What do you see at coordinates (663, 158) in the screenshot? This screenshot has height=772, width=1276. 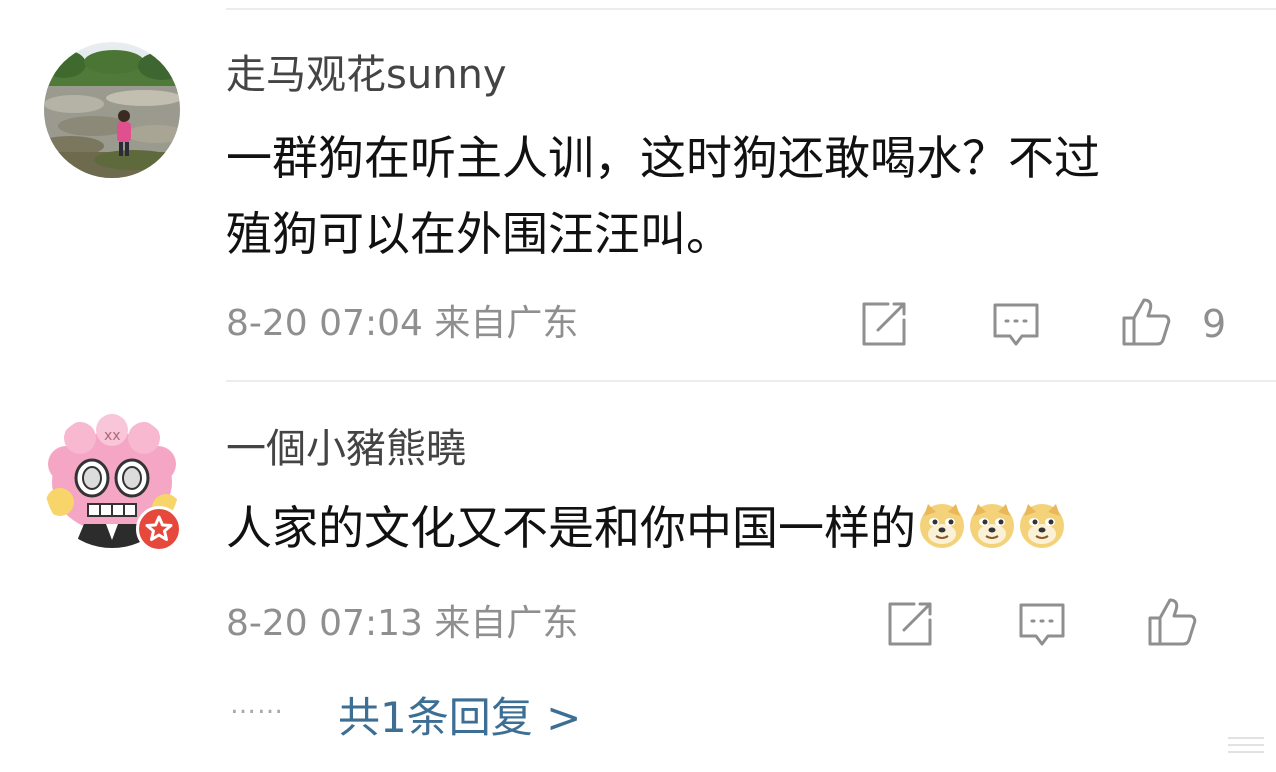 I see `comment-text-line-1: 一群狗在听主人训，这时狗还敢喝水？不过` at bounding box center [663, 158].